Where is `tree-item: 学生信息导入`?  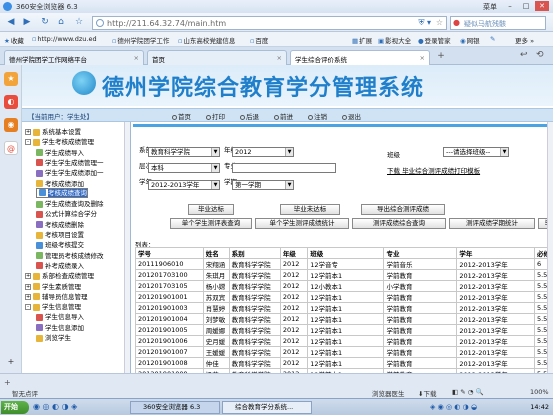
tree-item: 学生信息导入 is located at coordinates (60, 316).